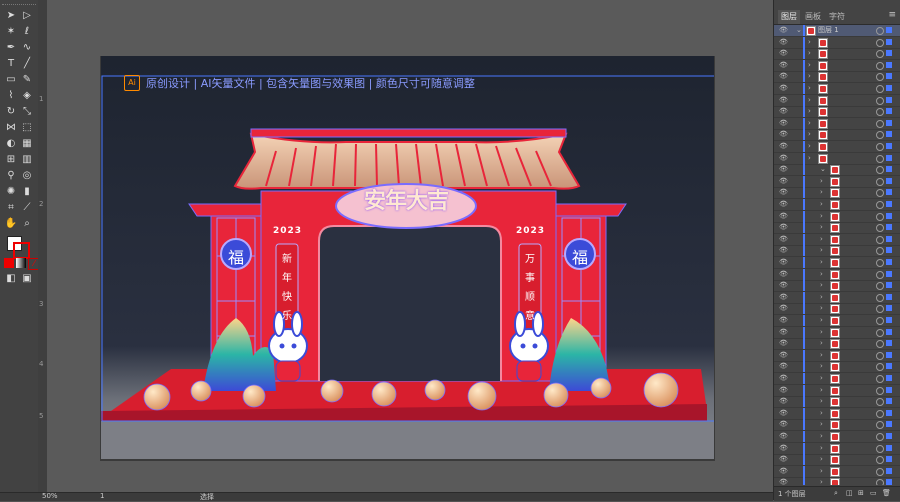 The image size is (900, 502). Describe the element at coordinates (21, 263) in the screenshot. I see `gradient-mode-icon` at that location.